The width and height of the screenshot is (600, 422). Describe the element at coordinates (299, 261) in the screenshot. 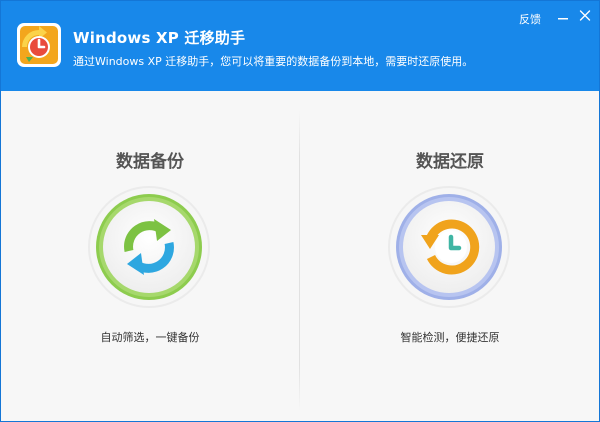

I see `panel-divider` at that location.